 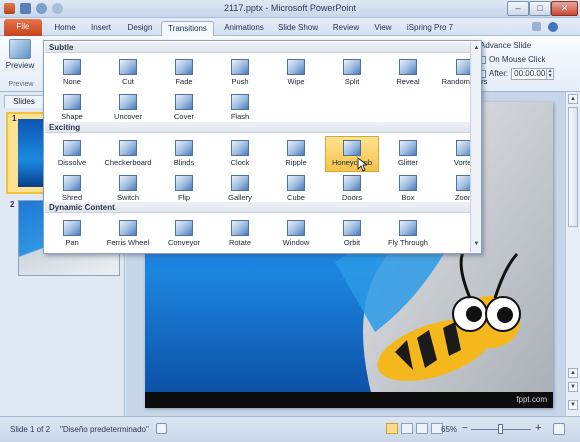 What do you see at coordinates (72, 81) in the screenshot?
I see `transition-label: None` at bounding box center [72, 81].